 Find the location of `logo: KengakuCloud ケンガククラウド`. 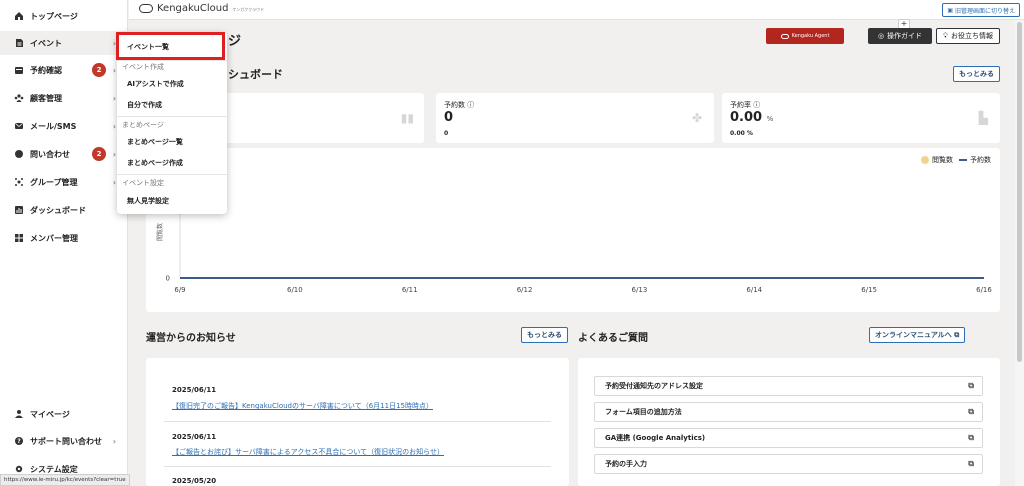

logo: KengakuCloud ケンガククラウド is located at coordinates (201, 8).